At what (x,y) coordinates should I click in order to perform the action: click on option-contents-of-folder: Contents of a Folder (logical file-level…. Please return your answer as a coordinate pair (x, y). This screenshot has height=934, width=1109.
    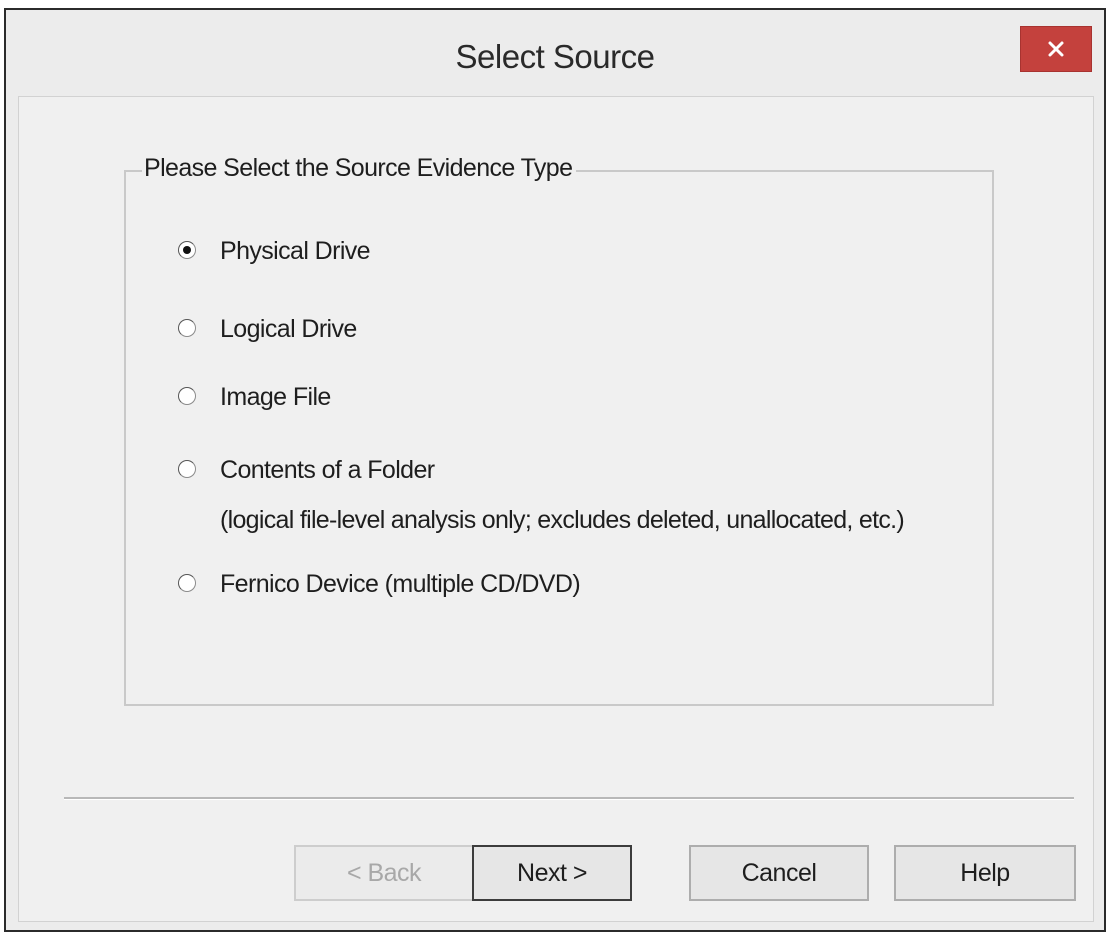
    Looking at the image, I should click on (541, 495).